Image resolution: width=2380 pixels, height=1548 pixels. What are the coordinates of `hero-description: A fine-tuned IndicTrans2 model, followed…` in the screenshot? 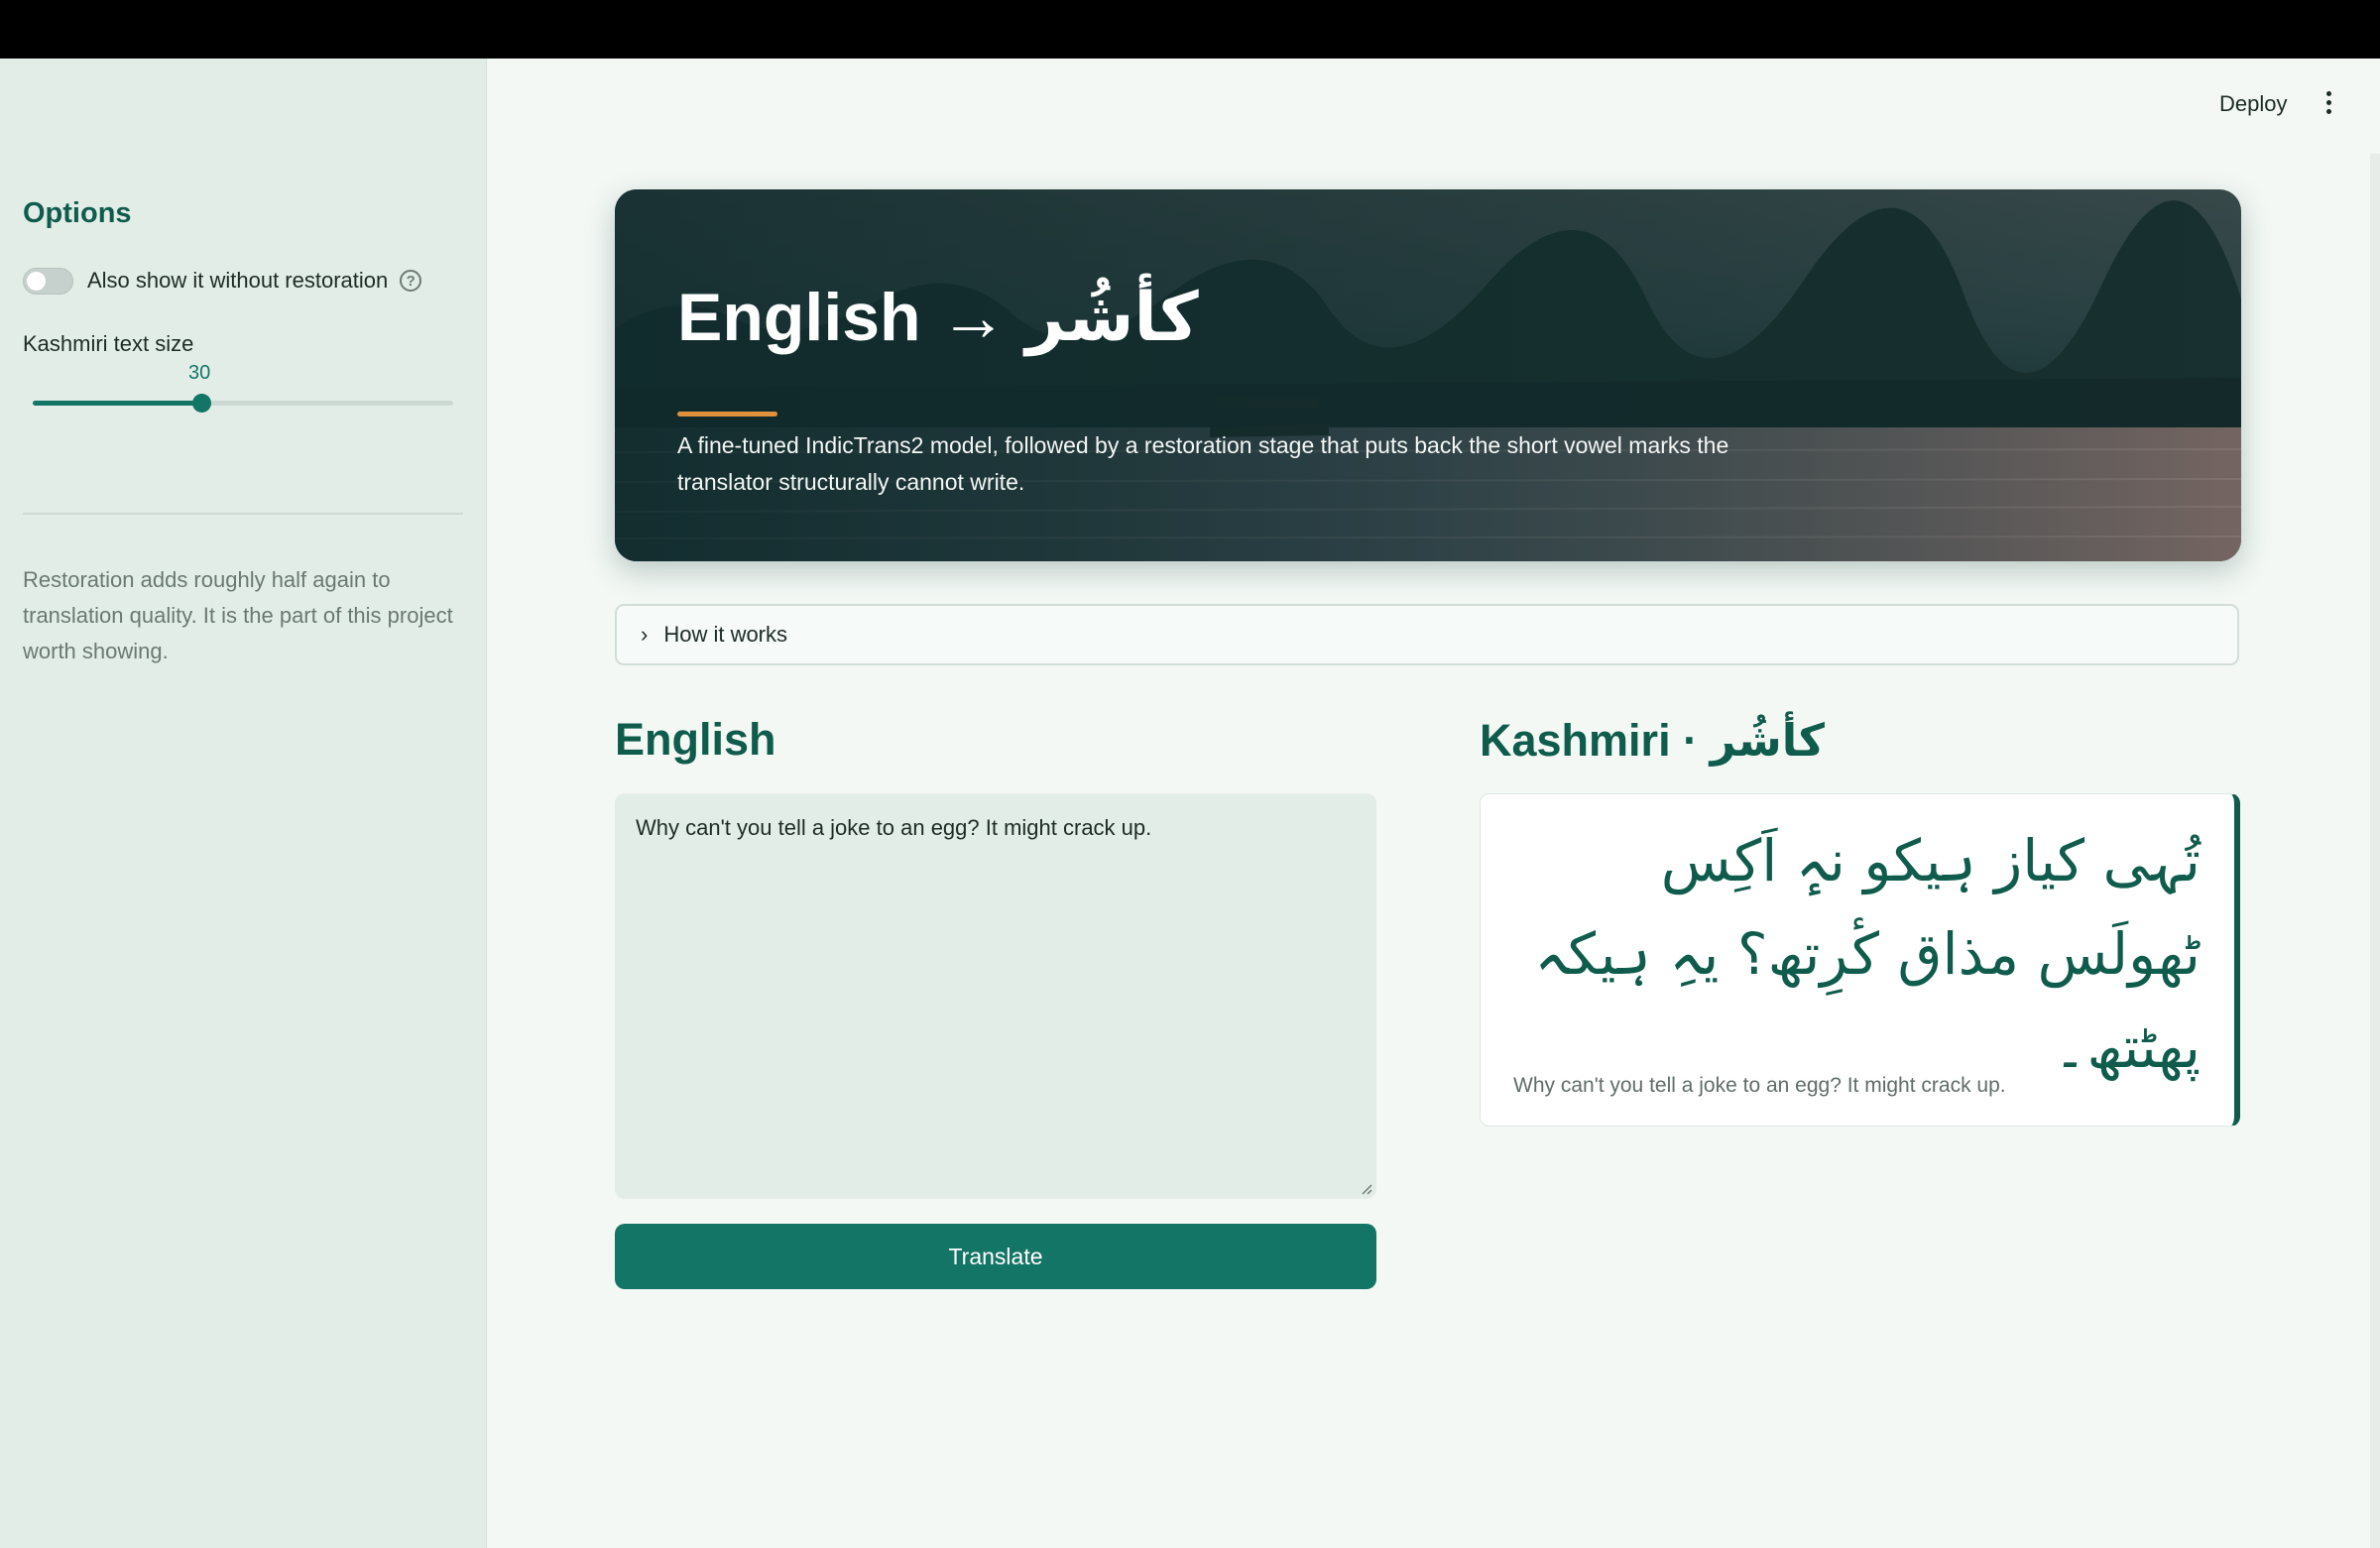 It's located at (1203, 464).